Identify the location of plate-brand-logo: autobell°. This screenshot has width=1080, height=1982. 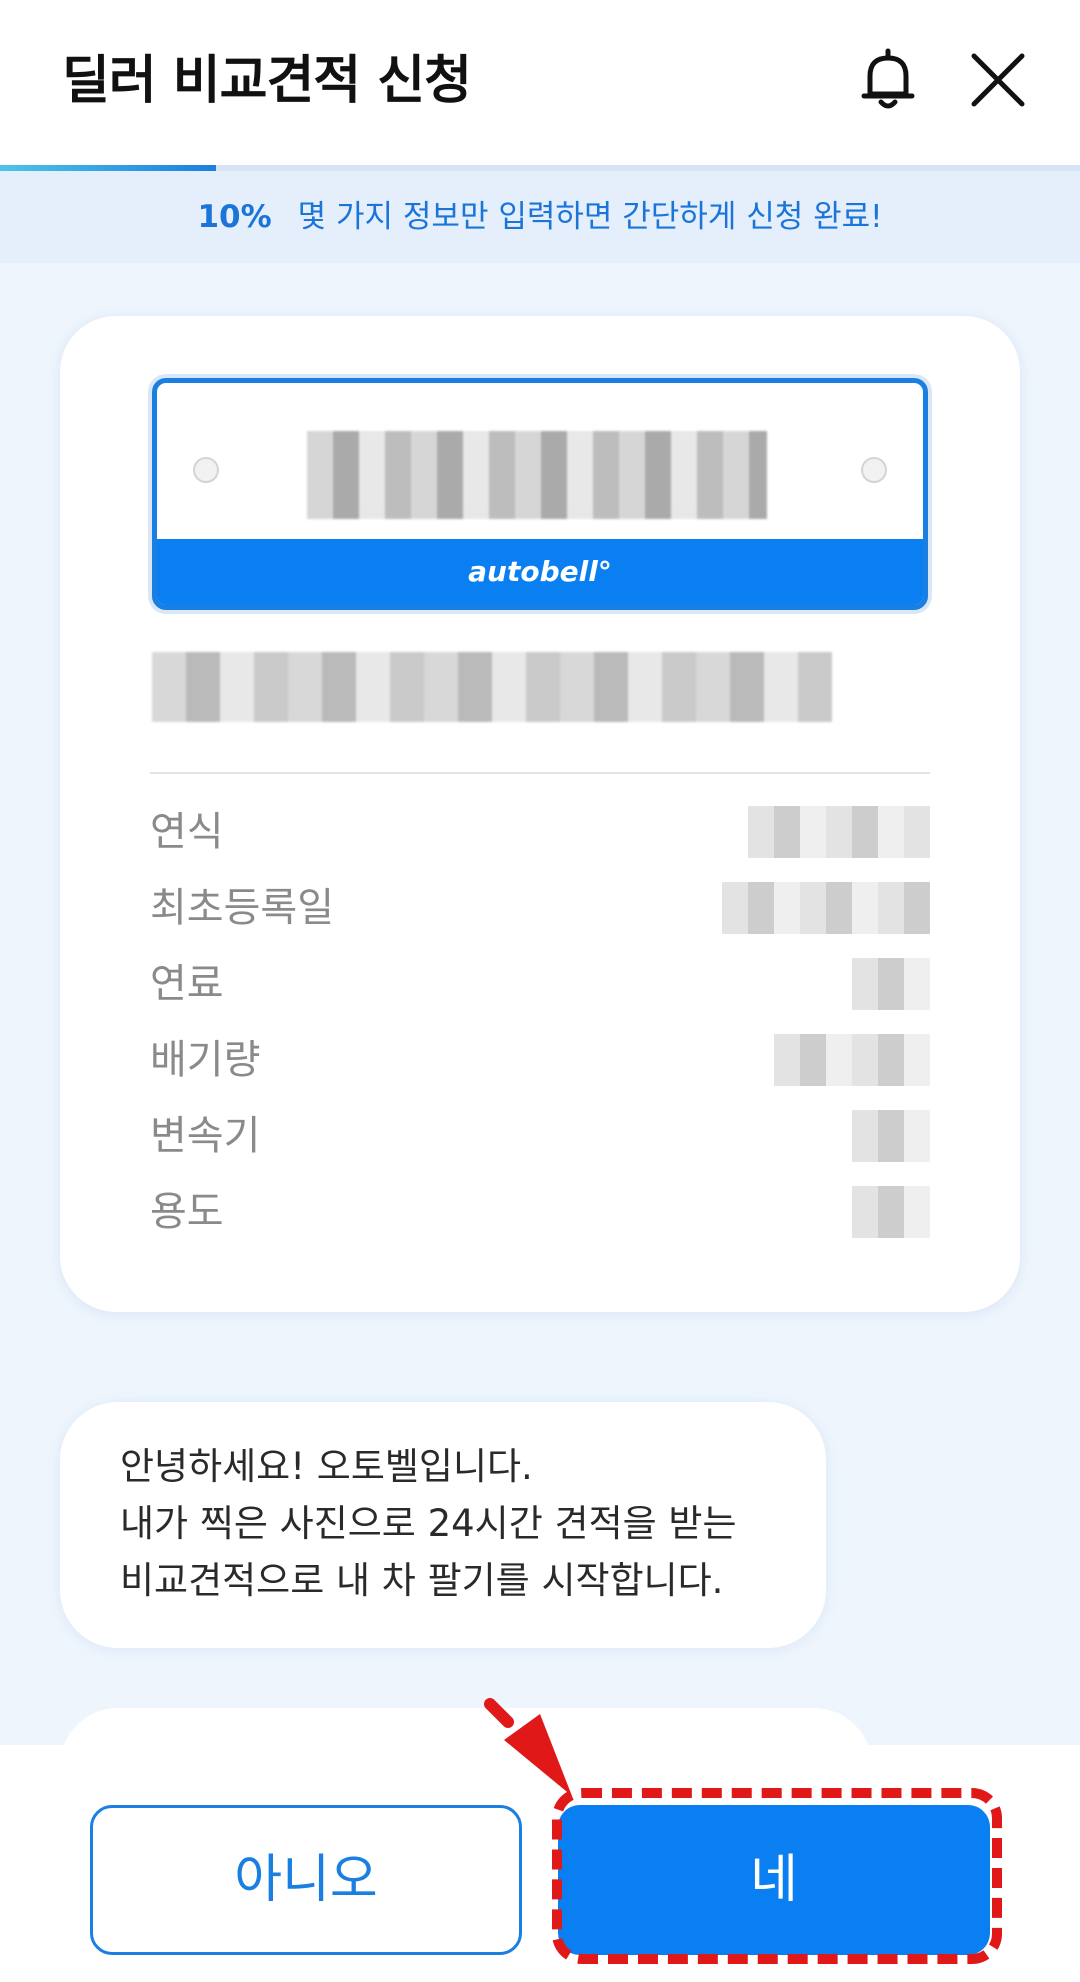
(540, 572).